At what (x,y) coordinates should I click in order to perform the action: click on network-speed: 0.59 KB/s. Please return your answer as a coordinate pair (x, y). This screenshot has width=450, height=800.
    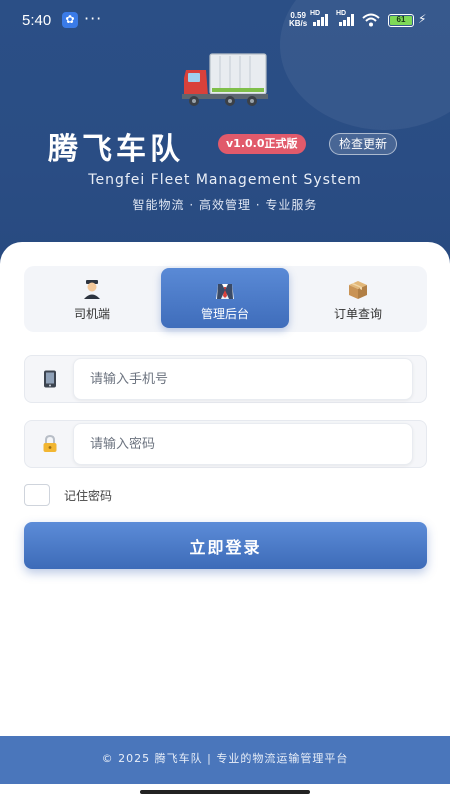
    Looking at the image, I should click on (298, 19).